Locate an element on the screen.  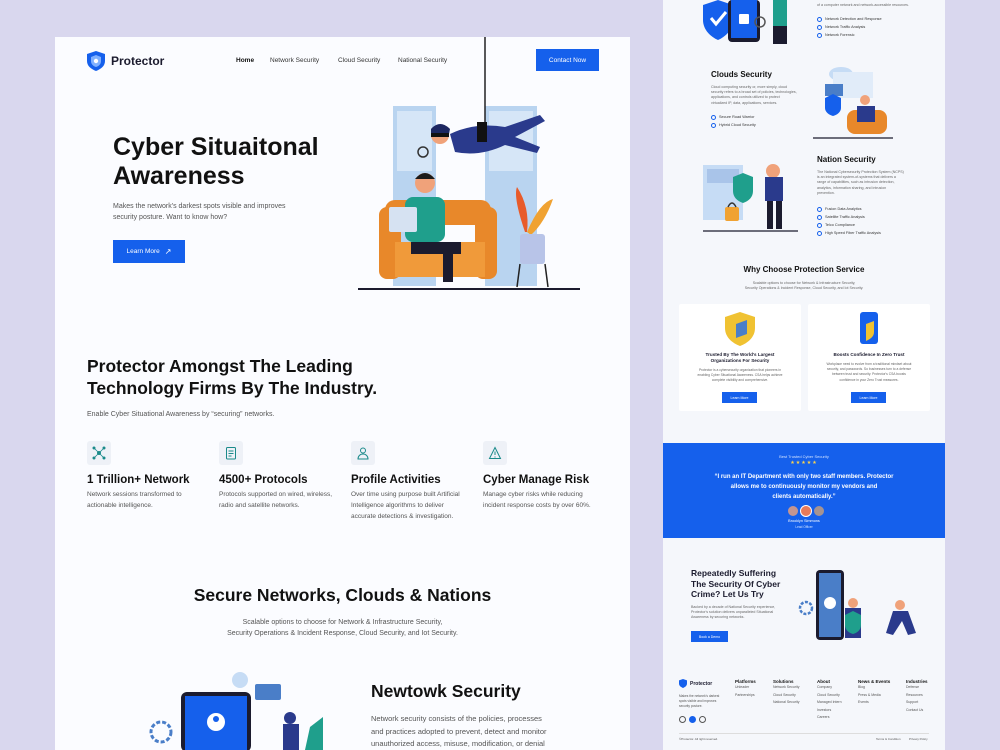
list-item-label: Satellite Traffic Analysis is located at coordinates (845, 217).